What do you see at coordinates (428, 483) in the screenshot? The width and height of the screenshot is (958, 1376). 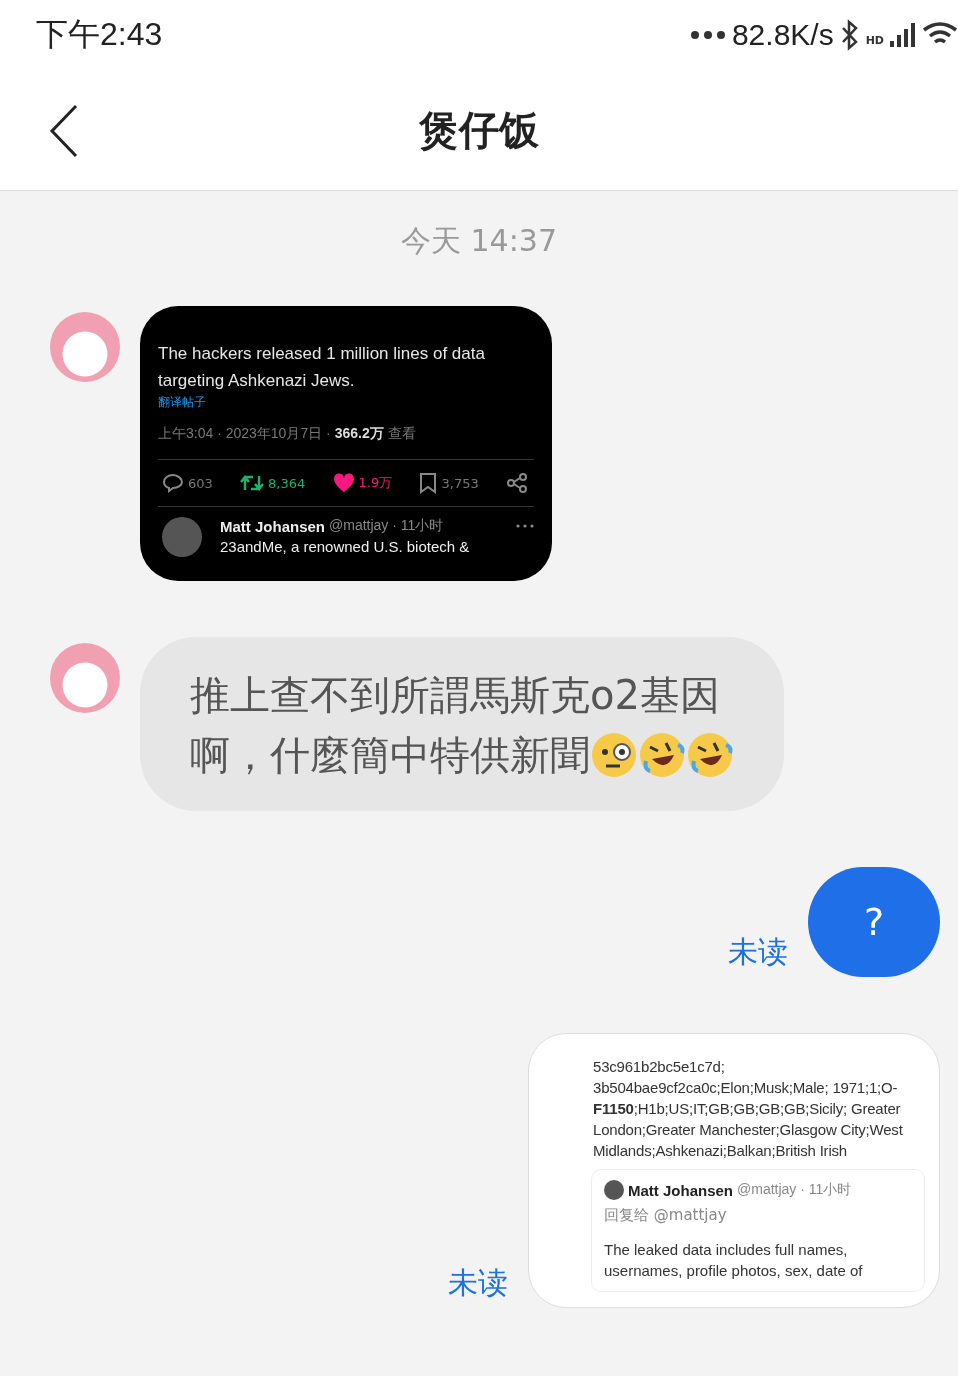 I see `bookmark-icon` at bounding box center [428, 483].